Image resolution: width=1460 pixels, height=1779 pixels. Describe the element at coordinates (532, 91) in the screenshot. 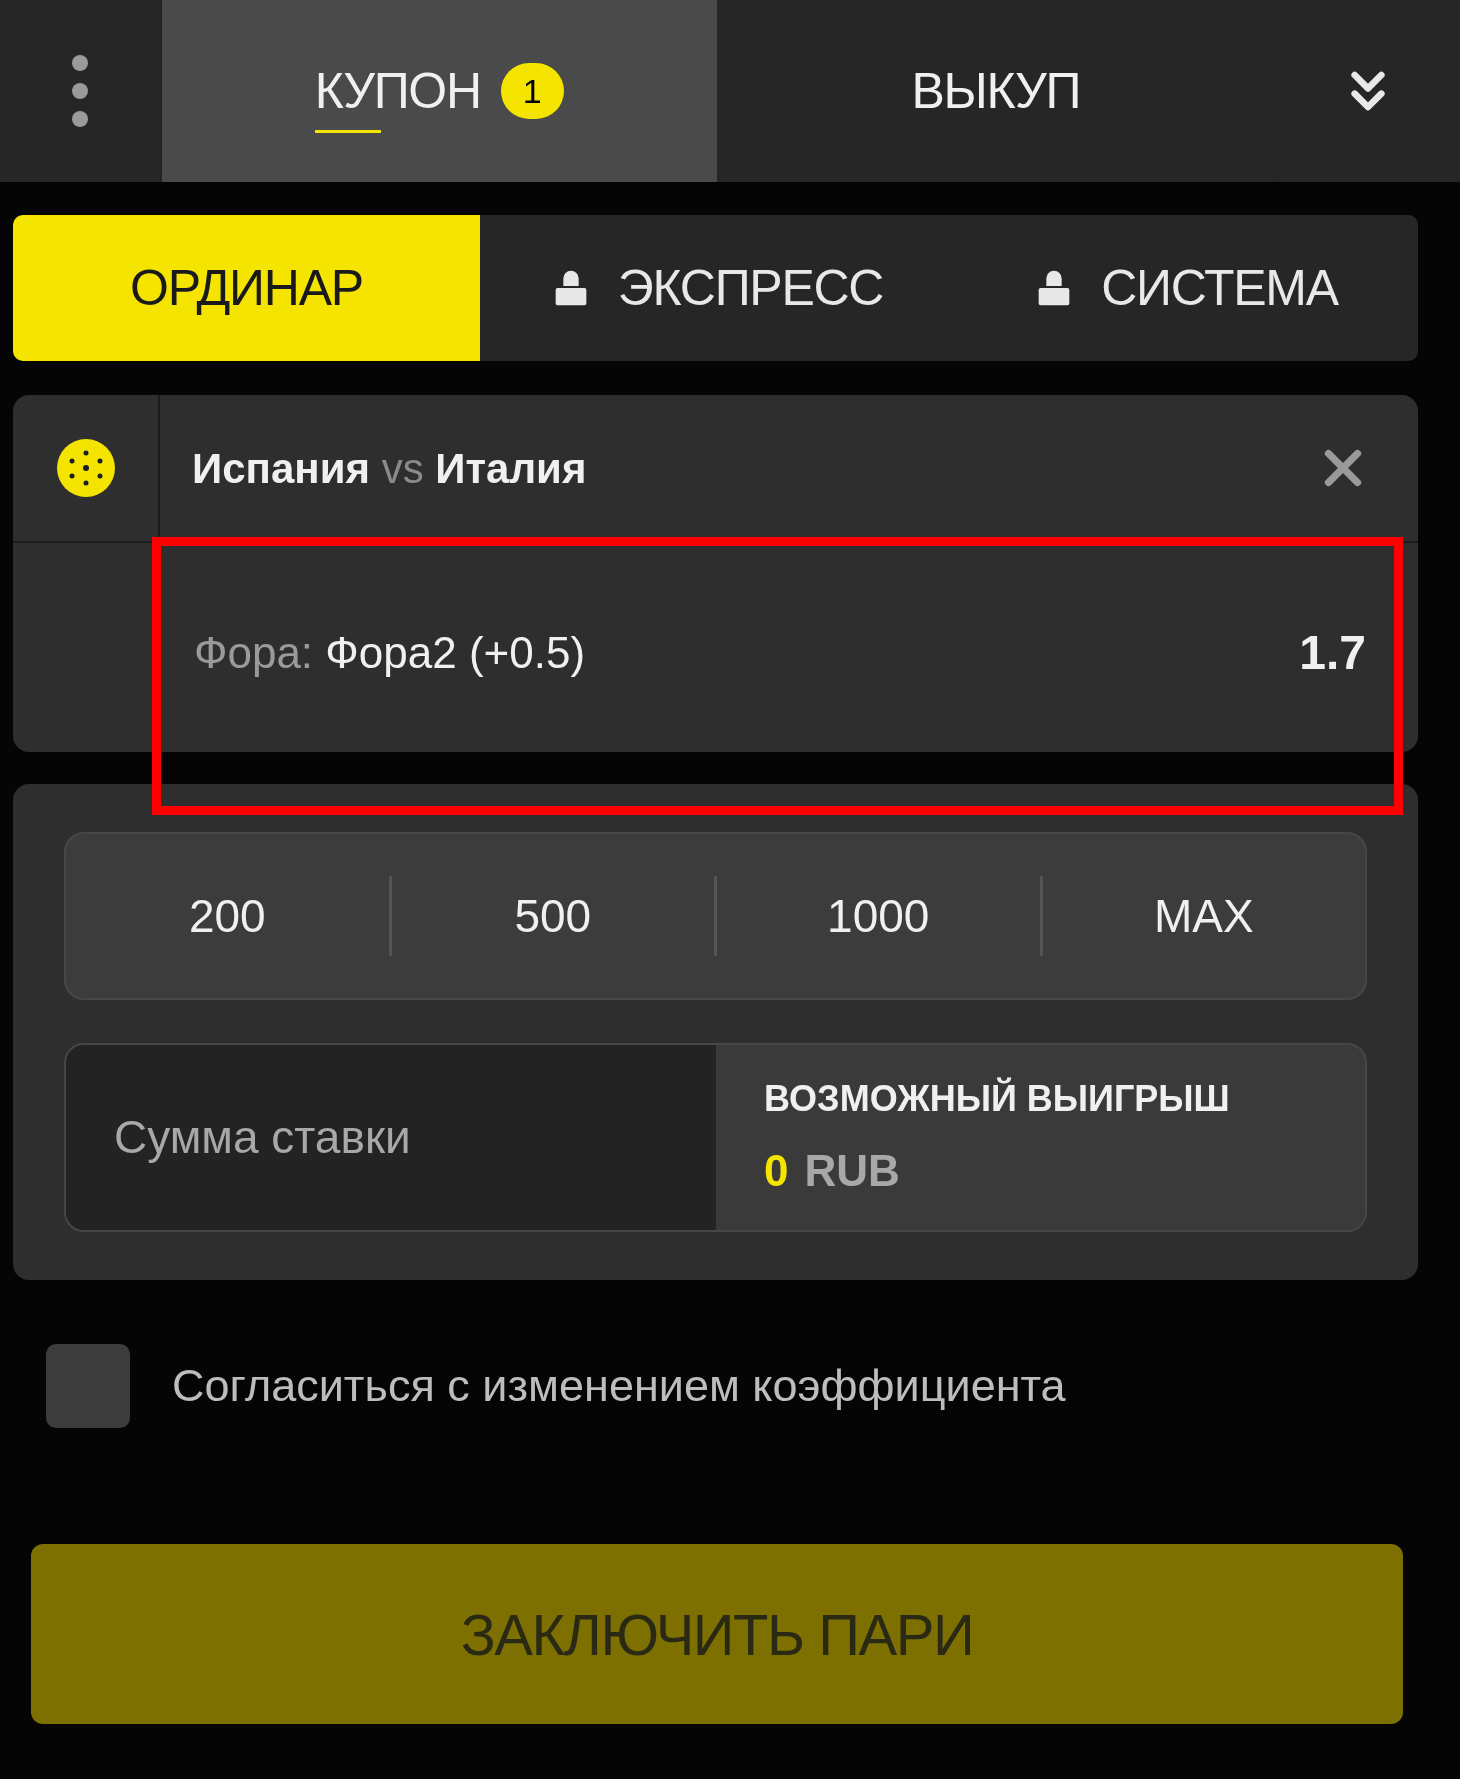

I see `count-badge: 1` at that location.